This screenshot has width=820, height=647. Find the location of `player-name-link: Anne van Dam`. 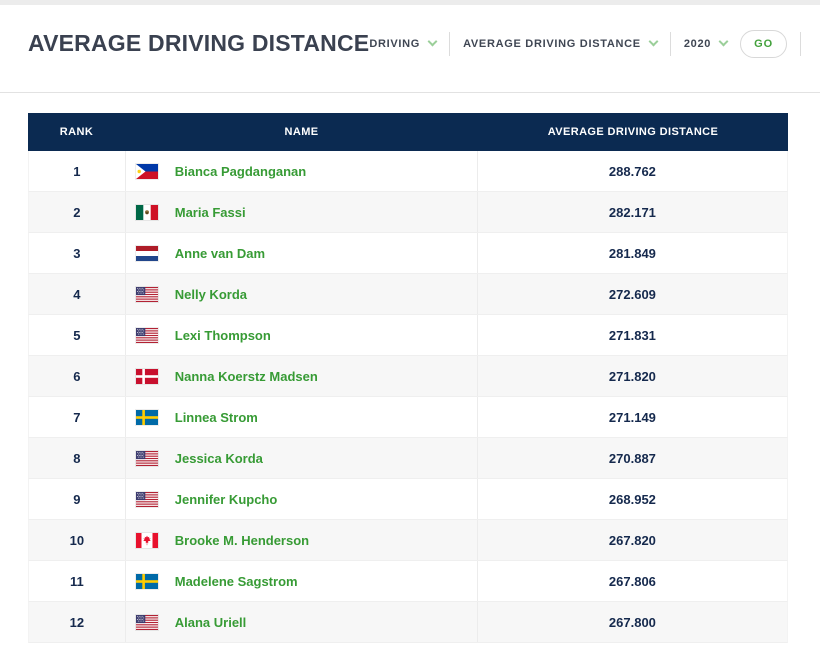

player-name-link: Anne van Dam is located at coordinates (220, 253).